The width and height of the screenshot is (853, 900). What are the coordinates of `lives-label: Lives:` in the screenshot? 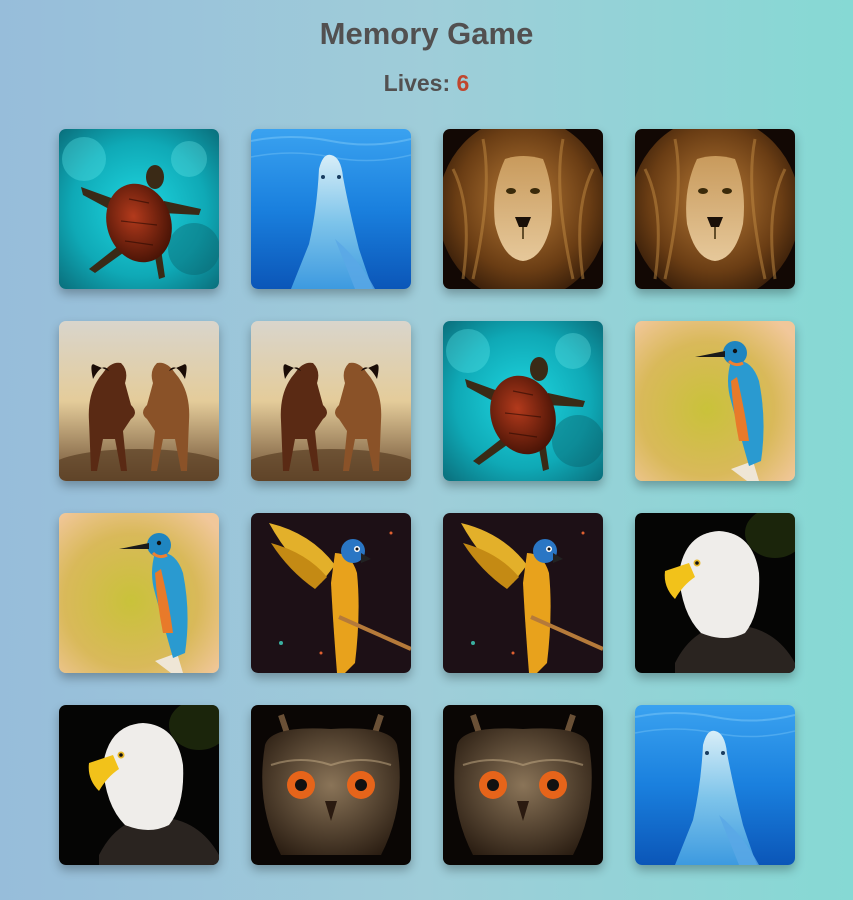 It's located at (417, 83).